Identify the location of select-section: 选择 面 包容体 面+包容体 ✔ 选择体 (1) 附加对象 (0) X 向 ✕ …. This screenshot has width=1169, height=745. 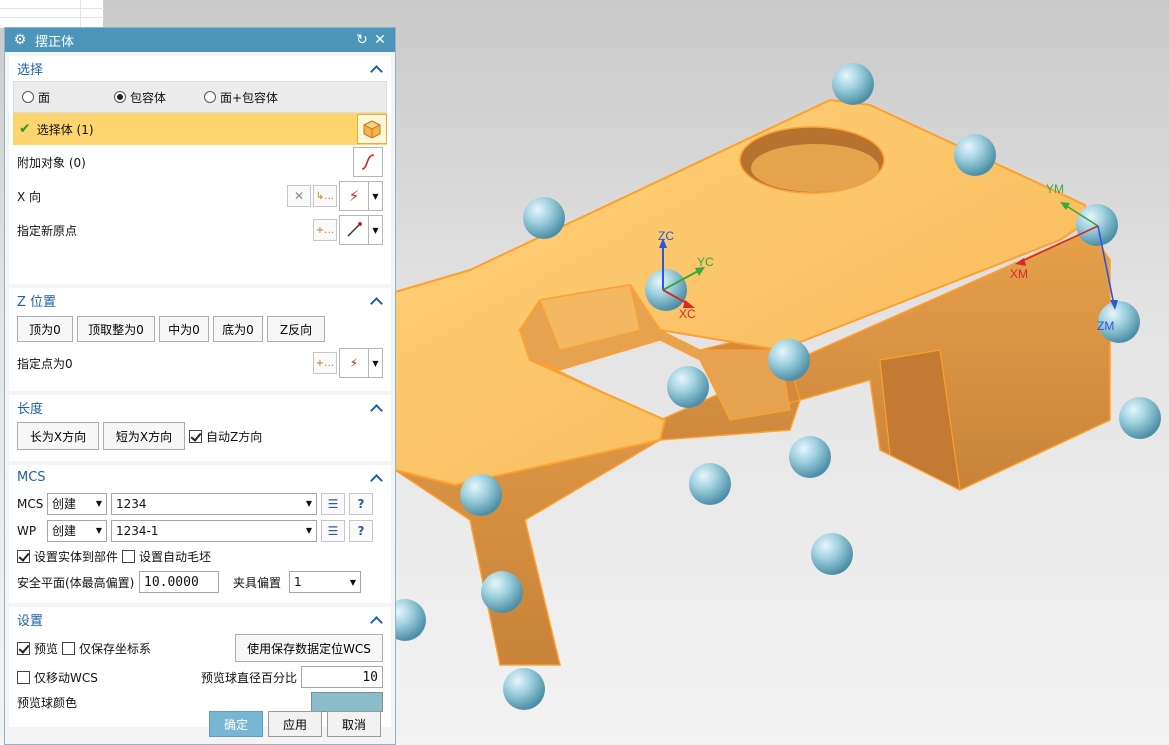
(200, 170).